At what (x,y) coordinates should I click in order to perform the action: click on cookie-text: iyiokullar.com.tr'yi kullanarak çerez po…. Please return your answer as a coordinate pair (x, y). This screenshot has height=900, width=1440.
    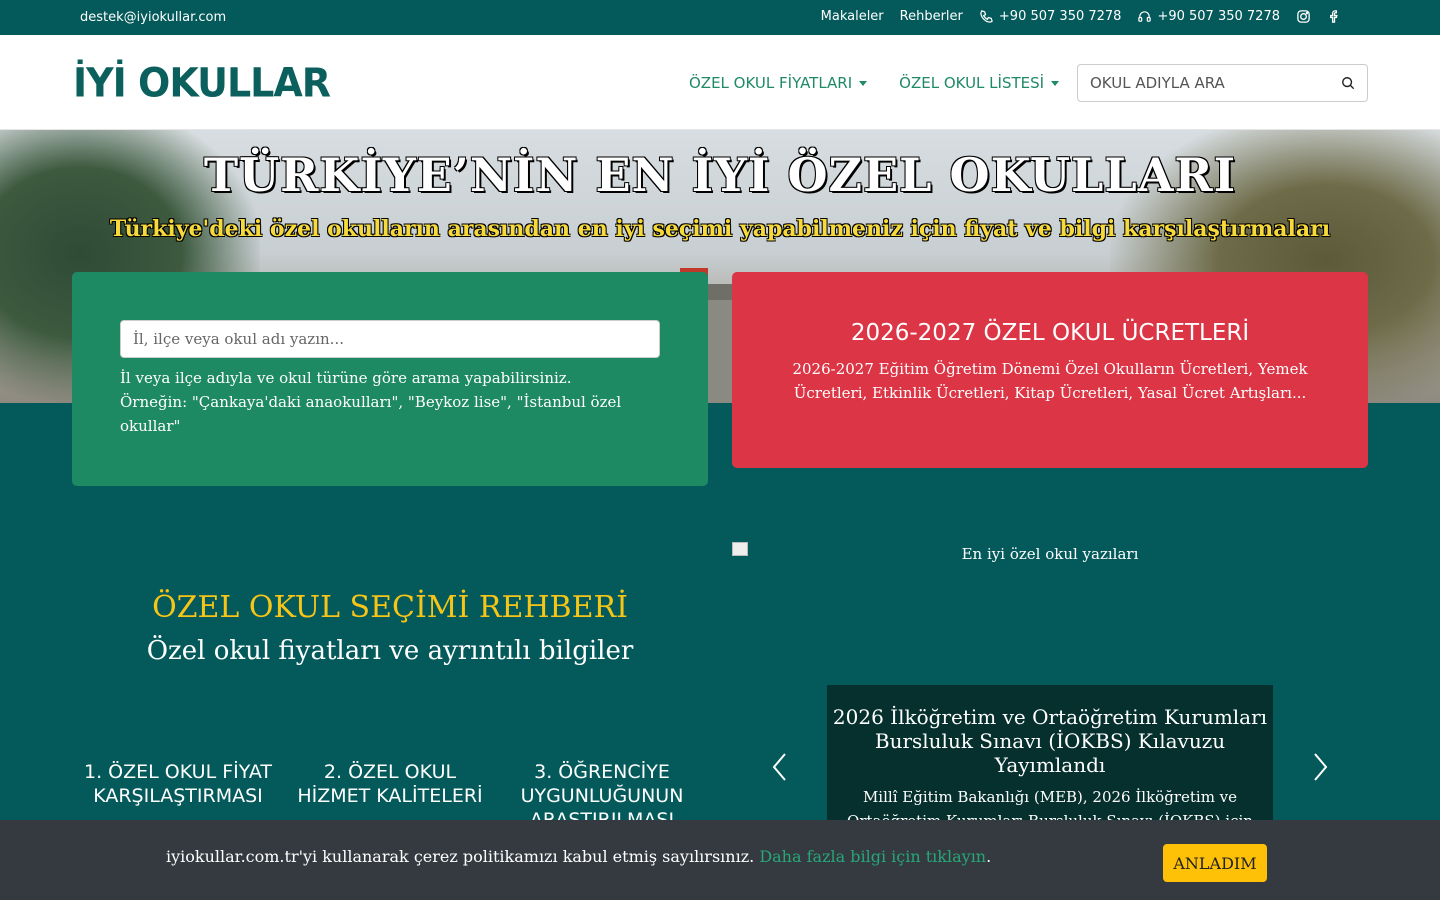
    Looking at the image, I should click on (460, 856).